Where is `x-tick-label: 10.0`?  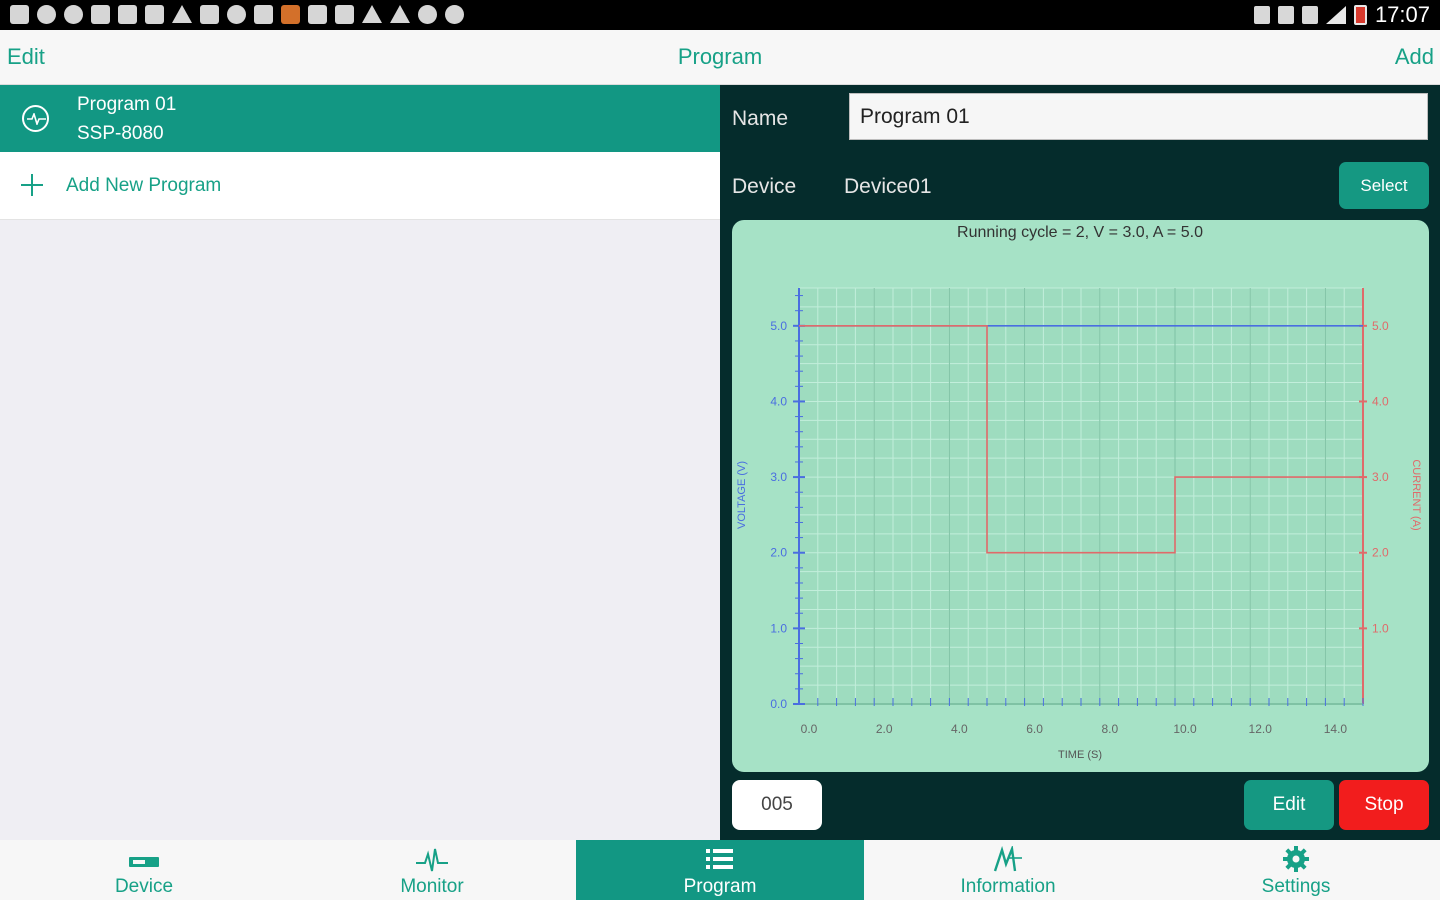
x-tick-label: 10.0 is located at coordinates (1185, 729).